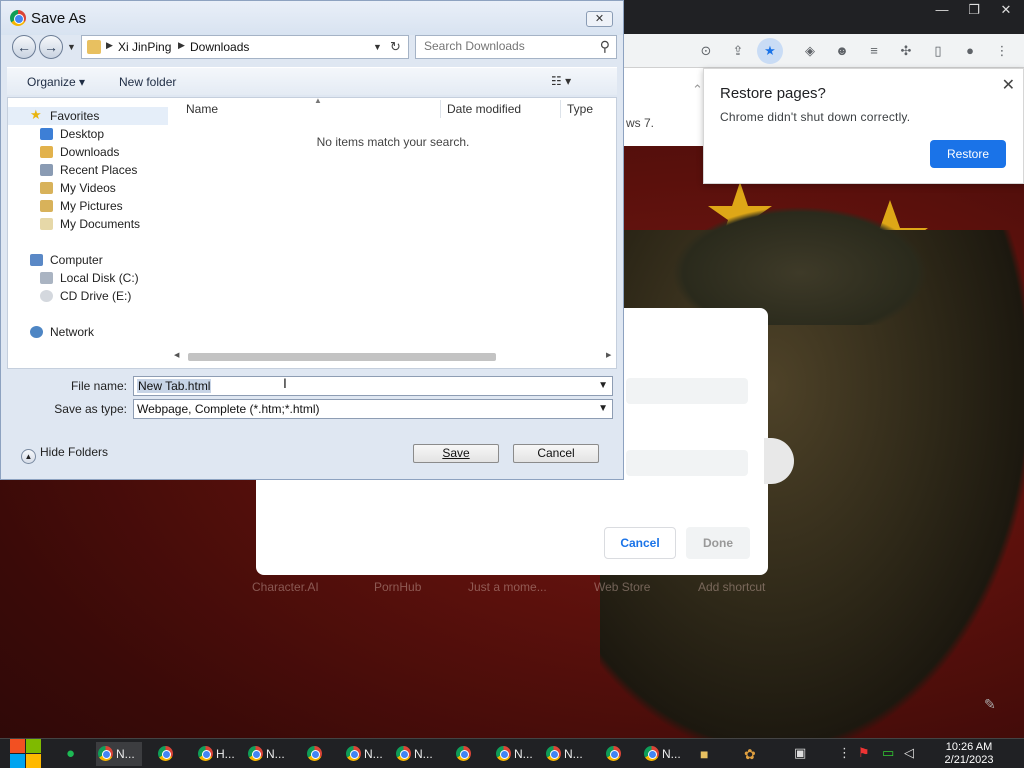 Image resolution: width=1024 pixels, height=768 pixels. What do you see at coordinates (202, 109) in the screenshot?
I see `column-name: Name` at bounding box center [202, 109].